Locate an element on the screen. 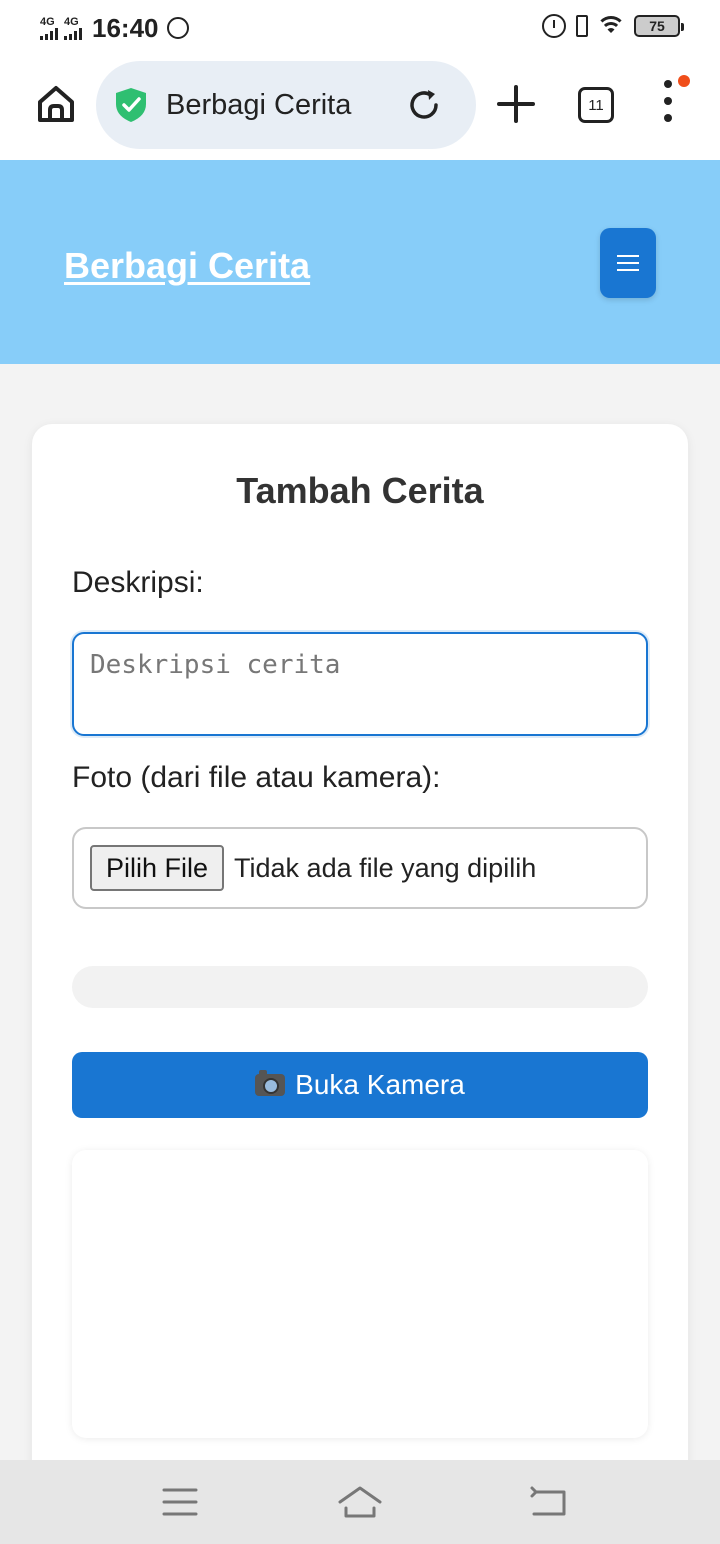 The image size is (720, 1544). open-camera-label: Buka Kamera is located at coordinates (380, 1084).